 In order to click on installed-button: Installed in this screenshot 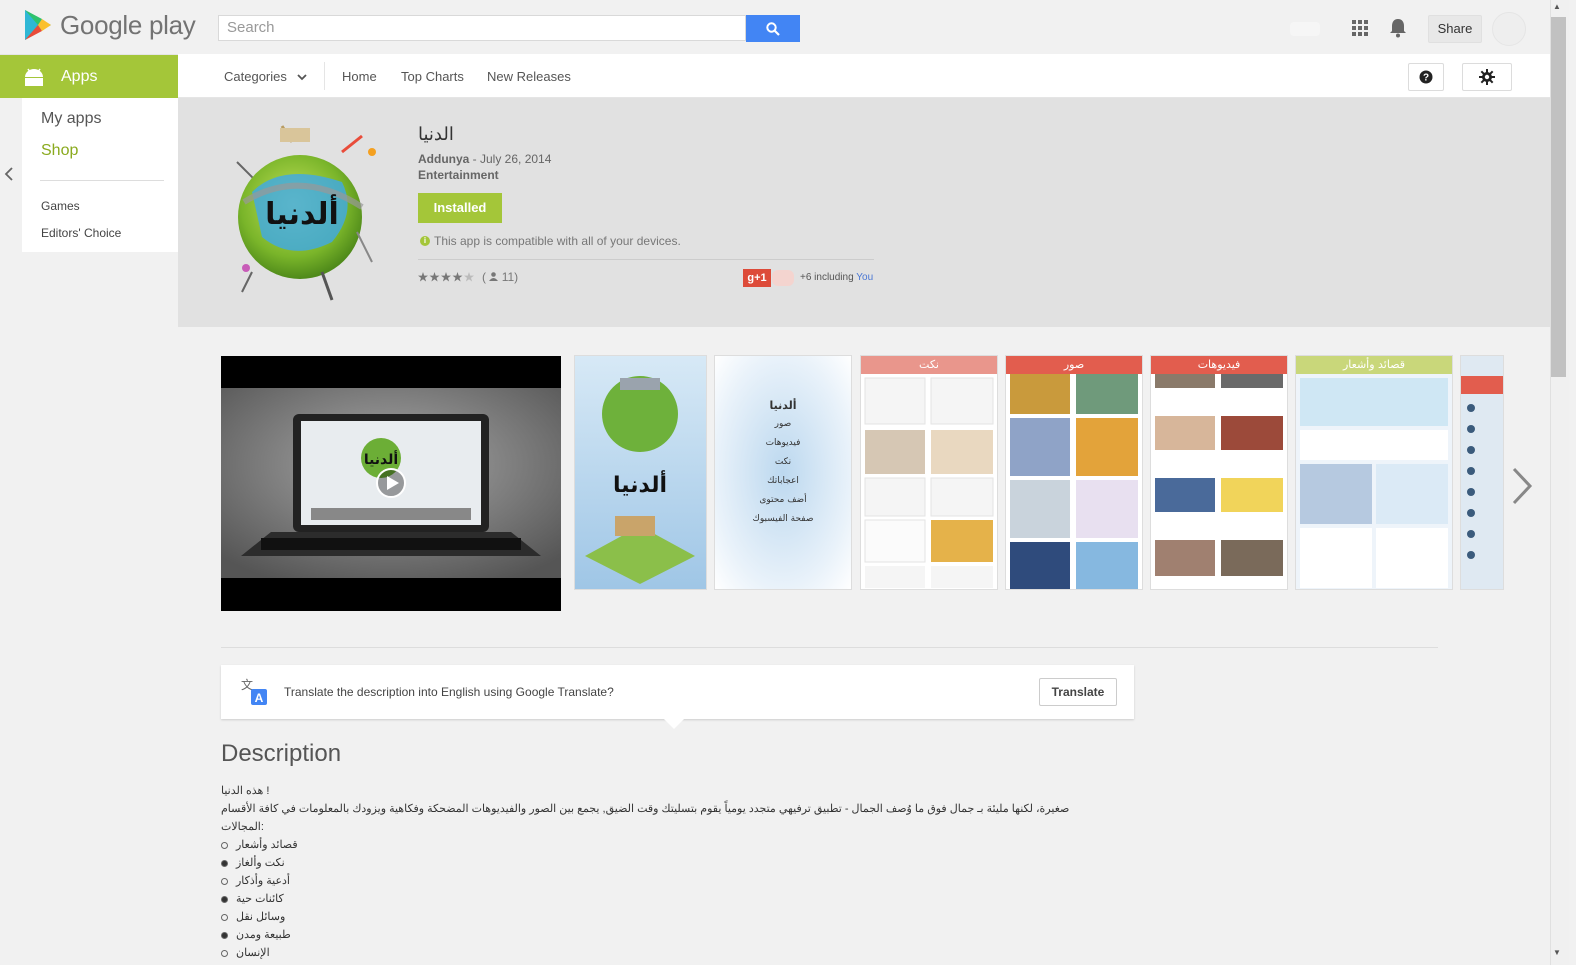, I will do `click(460, 208)`.